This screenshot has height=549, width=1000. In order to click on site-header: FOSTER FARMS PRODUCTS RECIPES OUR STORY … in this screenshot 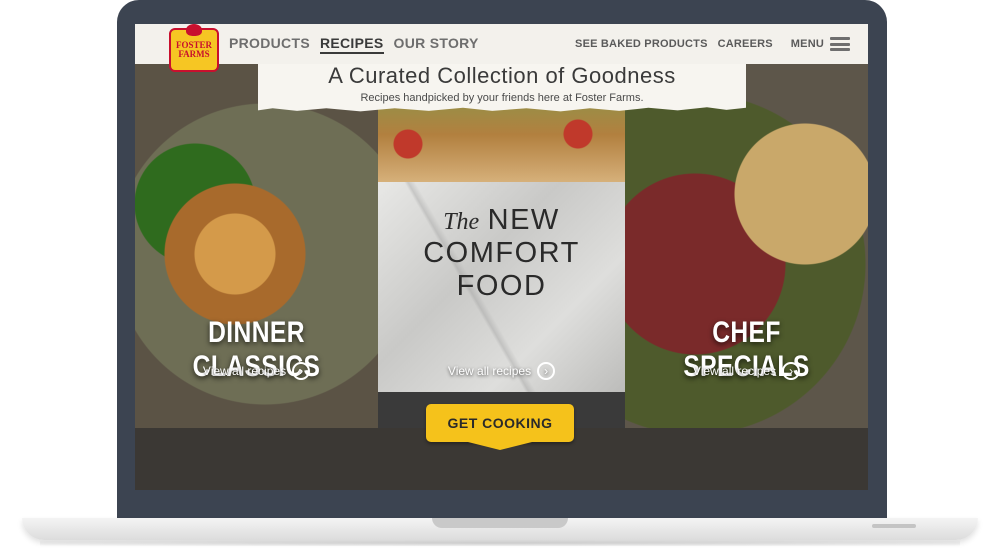, I will do `click(501, 48)`.